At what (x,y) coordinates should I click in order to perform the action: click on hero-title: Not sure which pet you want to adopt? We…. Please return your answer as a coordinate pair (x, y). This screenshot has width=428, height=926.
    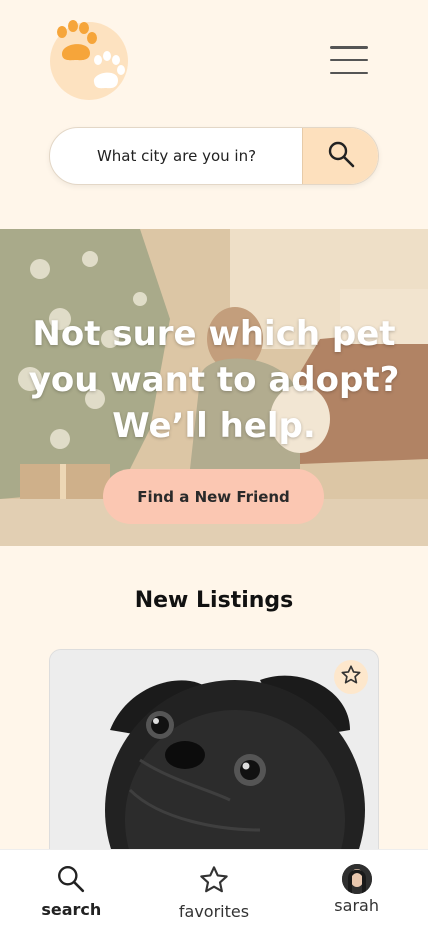
    Looking at the image, I should click on (214, 380).